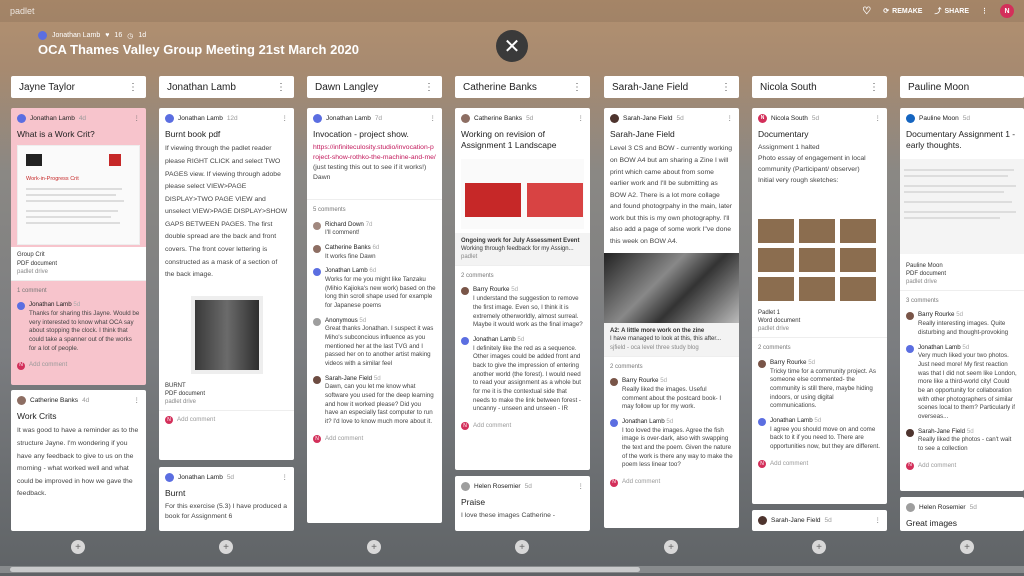 The width and height of the screenshot is (1024, 576). Describe the element at coordinates (886, 11) in the screenshot. I see `remake-icon: ⟳` at that location.